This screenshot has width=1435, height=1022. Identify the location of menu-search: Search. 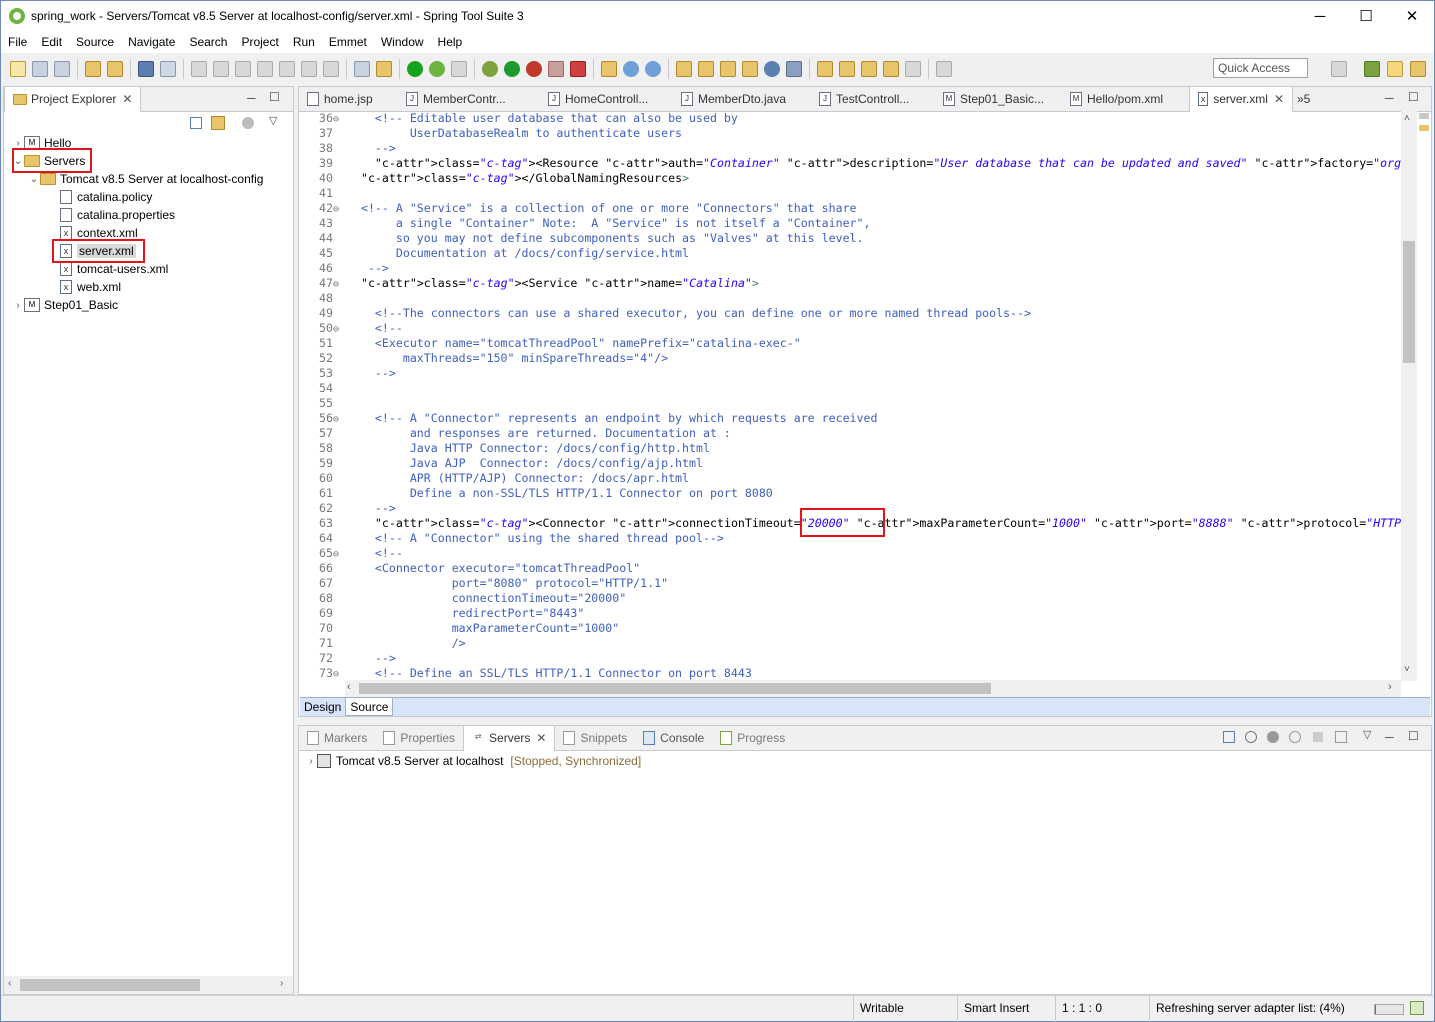
(208, 42).